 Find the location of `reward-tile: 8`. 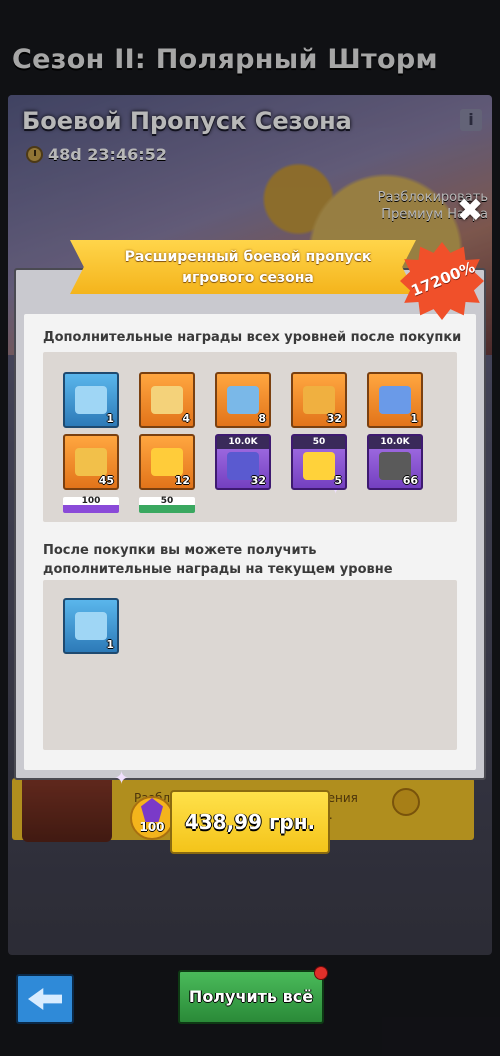

reward-tile: 8 is located at coordinates (243, 400).